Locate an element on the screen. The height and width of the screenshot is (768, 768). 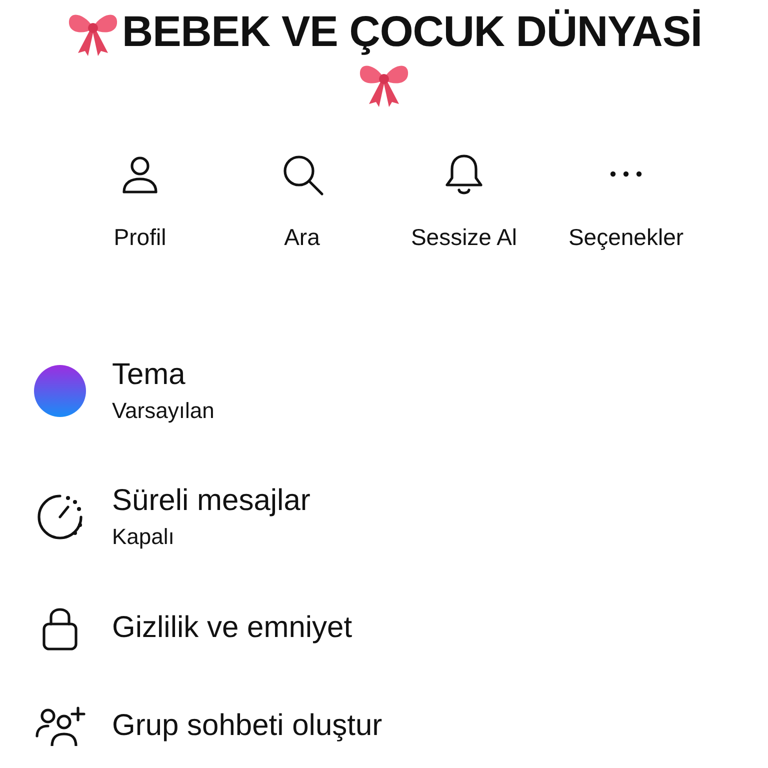
theme-swatch-icon is located at coordinates (60, 391).